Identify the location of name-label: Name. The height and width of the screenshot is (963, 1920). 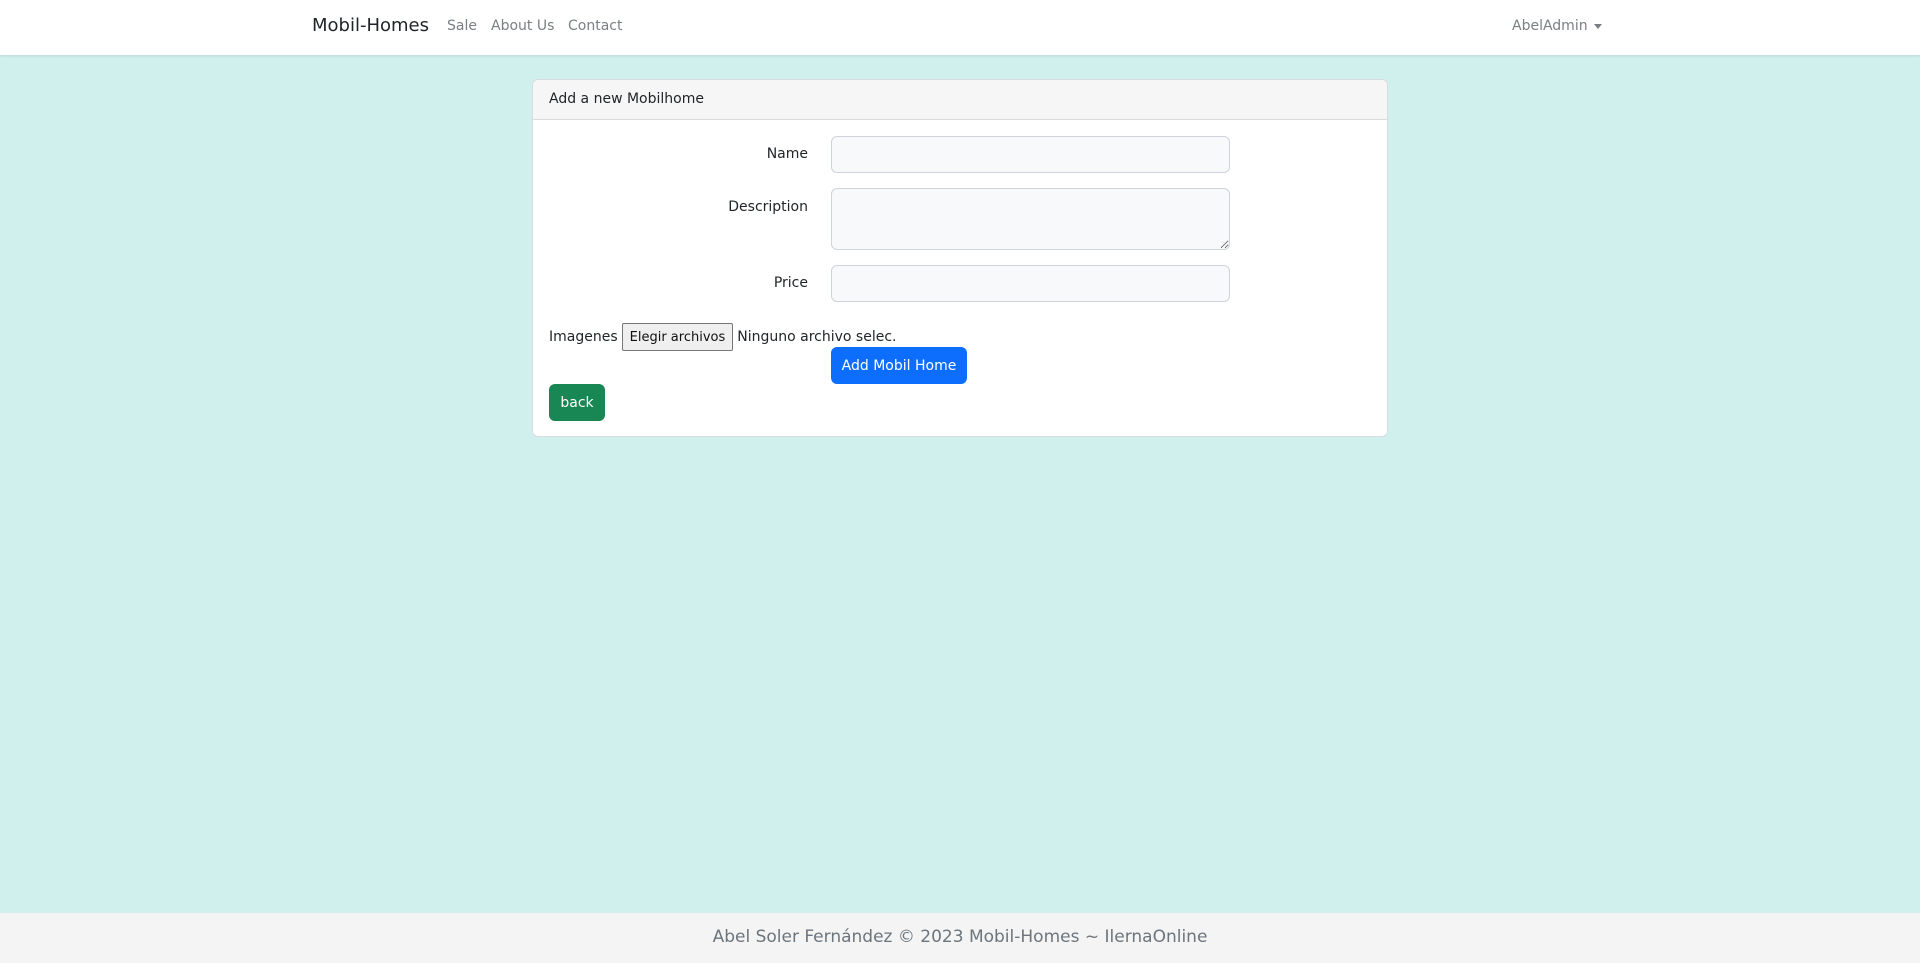
(787, 154).